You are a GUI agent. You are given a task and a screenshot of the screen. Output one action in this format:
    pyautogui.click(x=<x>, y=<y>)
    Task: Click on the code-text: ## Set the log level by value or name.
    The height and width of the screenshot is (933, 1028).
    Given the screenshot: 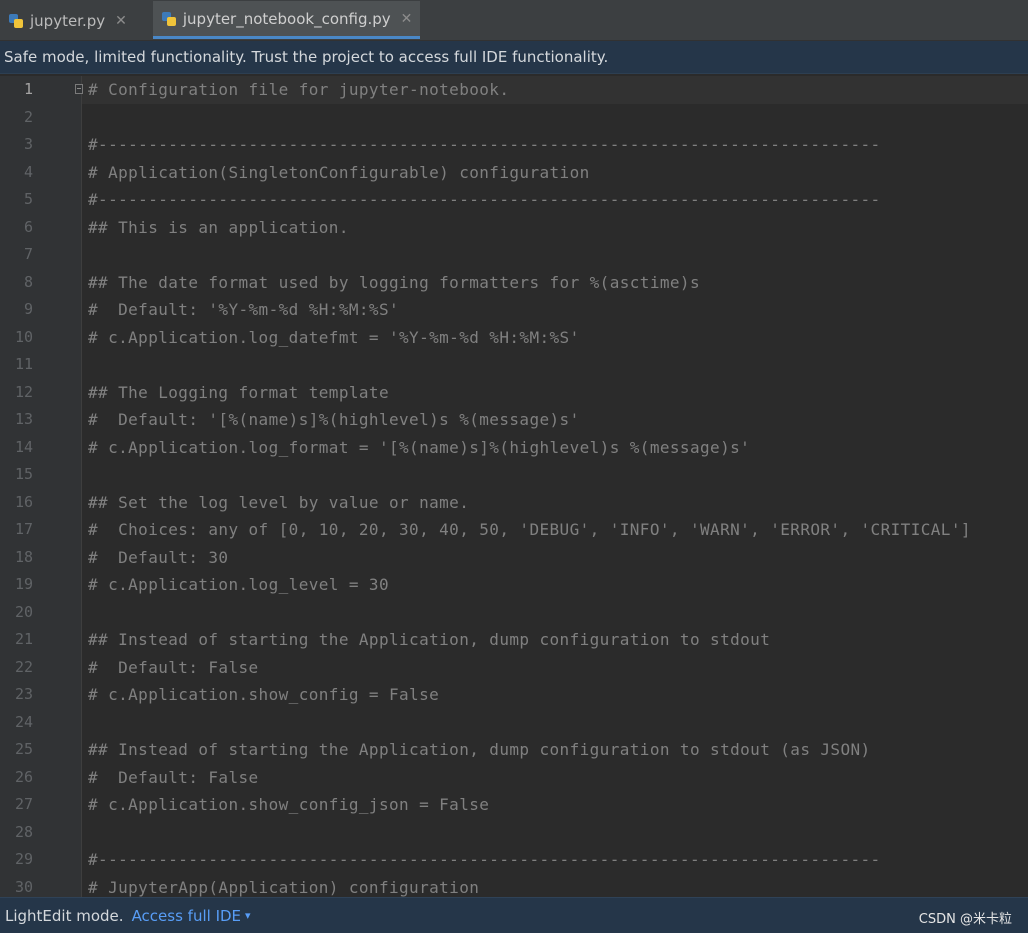 What is the action you would take?
    pyautogui.click(x=279, y=502)
    